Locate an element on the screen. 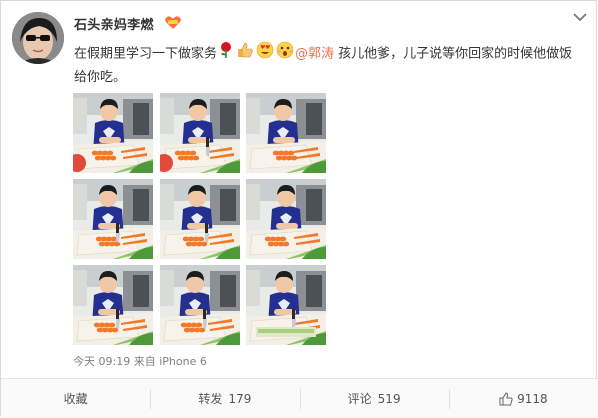 This screenshot has height=418, width=598. source-prefix: 来自 is located at coordinates (144, 361).